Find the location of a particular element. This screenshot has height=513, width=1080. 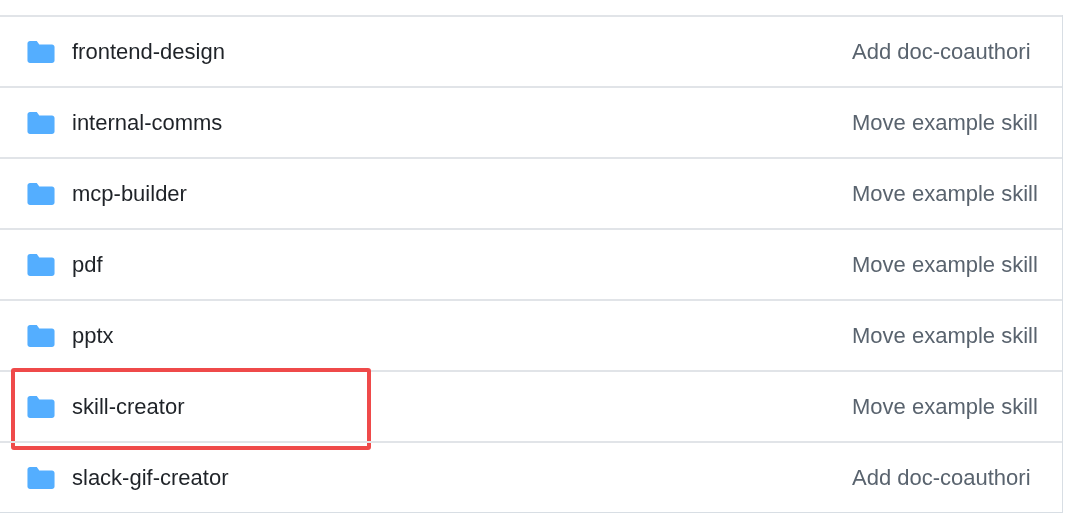

folder-link: pptx is located at coordinates (93, 335).